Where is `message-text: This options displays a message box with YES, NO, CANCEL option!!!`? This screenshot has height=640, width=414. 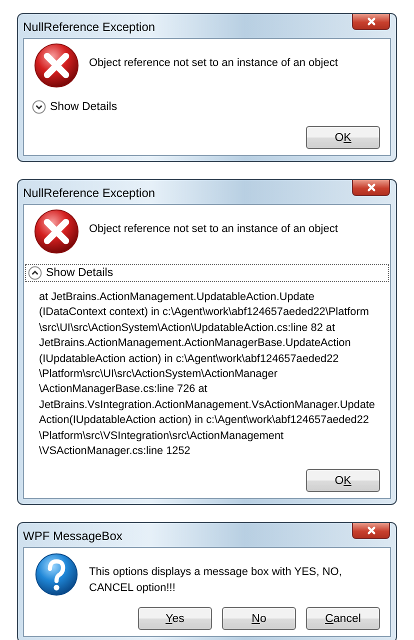 message-text: This options displays a message box with YES, NO, CANCEL option!!! is located at coordinates (216, 580).